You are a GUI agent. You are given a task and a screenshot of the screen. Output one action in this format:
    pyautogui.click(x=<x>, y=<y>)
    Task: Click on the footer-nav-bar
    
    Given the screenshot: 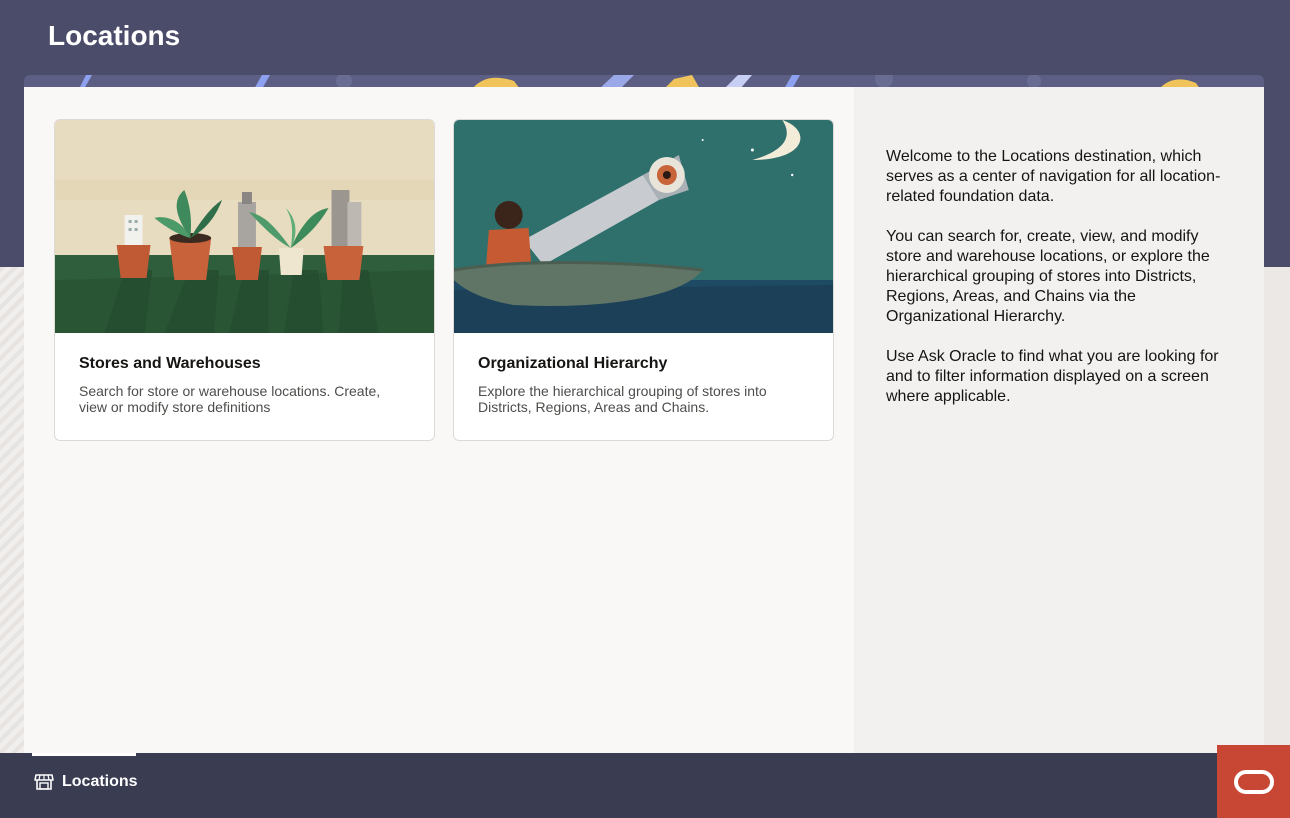 What is the action you would take?
    pyautogui.click(x=645, y=785)
    